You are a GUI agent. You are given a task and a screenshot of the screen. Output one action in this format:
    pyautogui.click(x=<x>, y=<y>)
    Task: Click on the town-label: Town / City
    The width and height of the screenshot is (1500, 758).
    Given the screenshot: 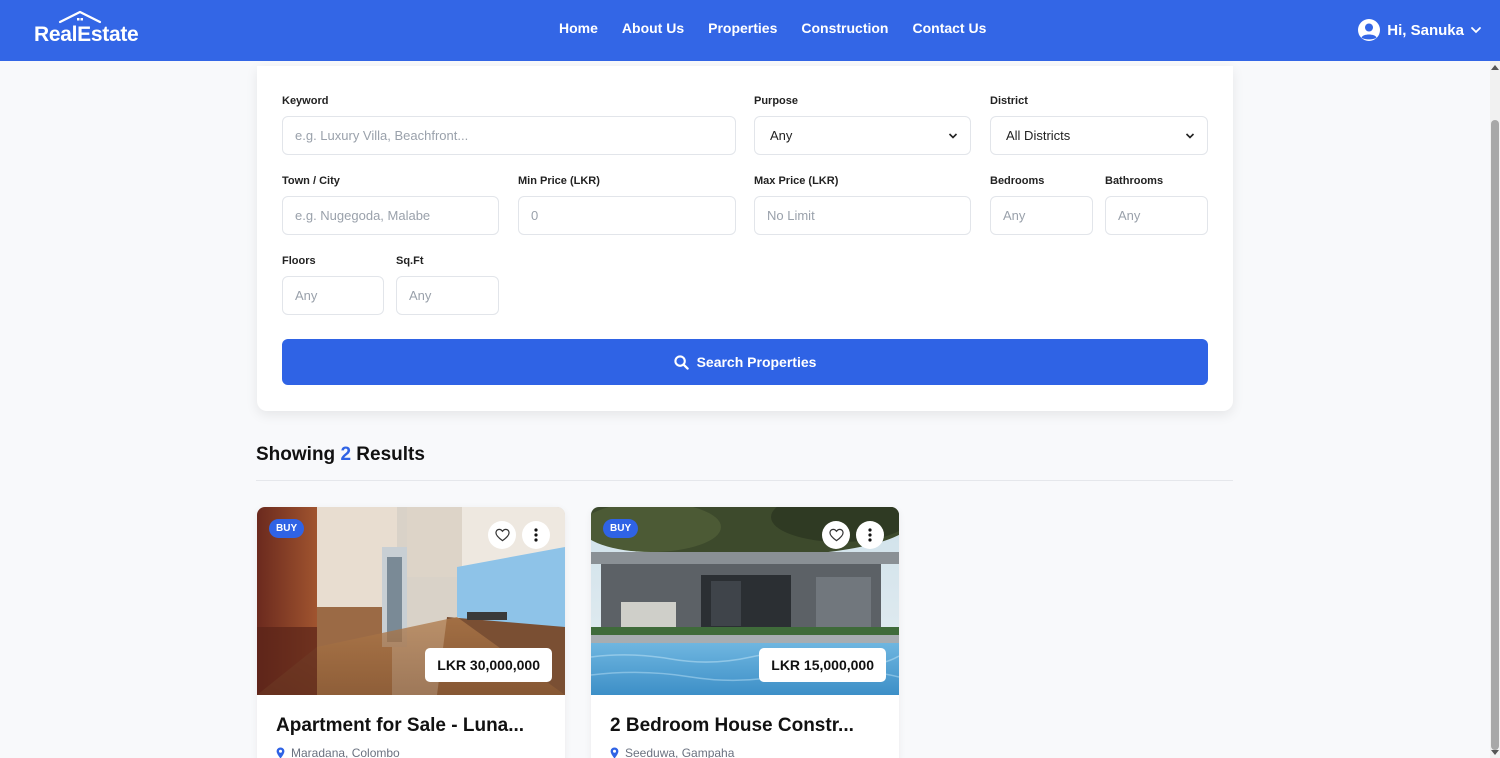 What is the action you would take?
    pyautogui.click(x=311, y=181)
    